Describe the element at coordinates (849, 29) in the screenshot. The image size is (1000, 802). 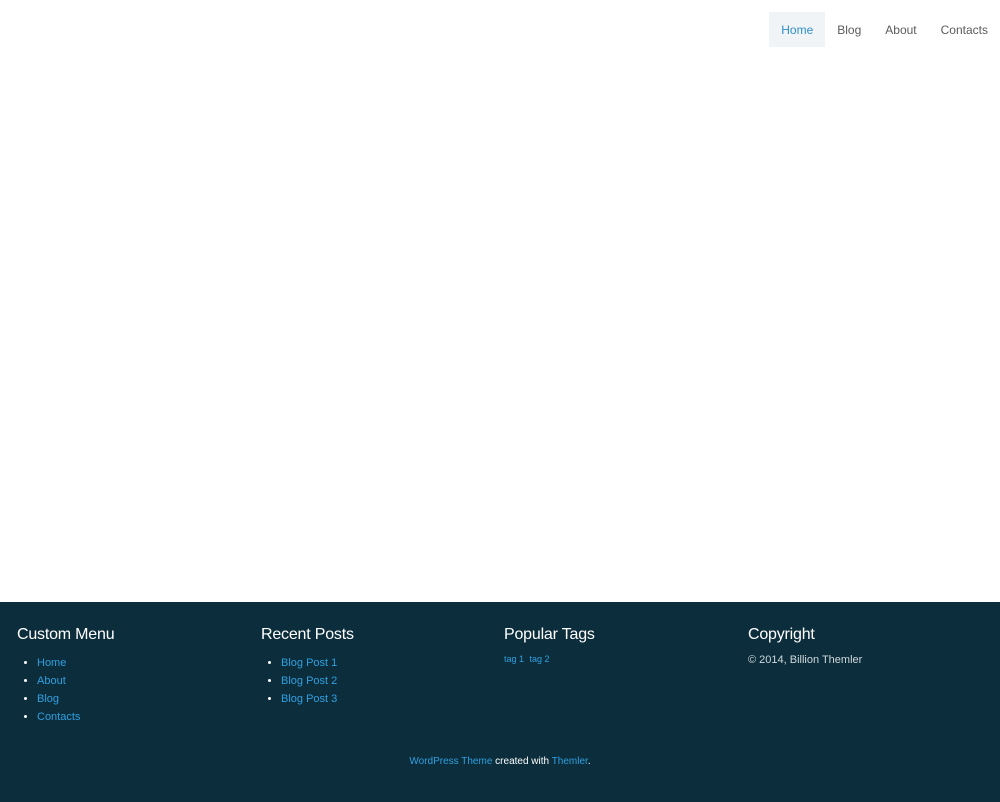
I see `nav-item-blog: Blog` at that location.